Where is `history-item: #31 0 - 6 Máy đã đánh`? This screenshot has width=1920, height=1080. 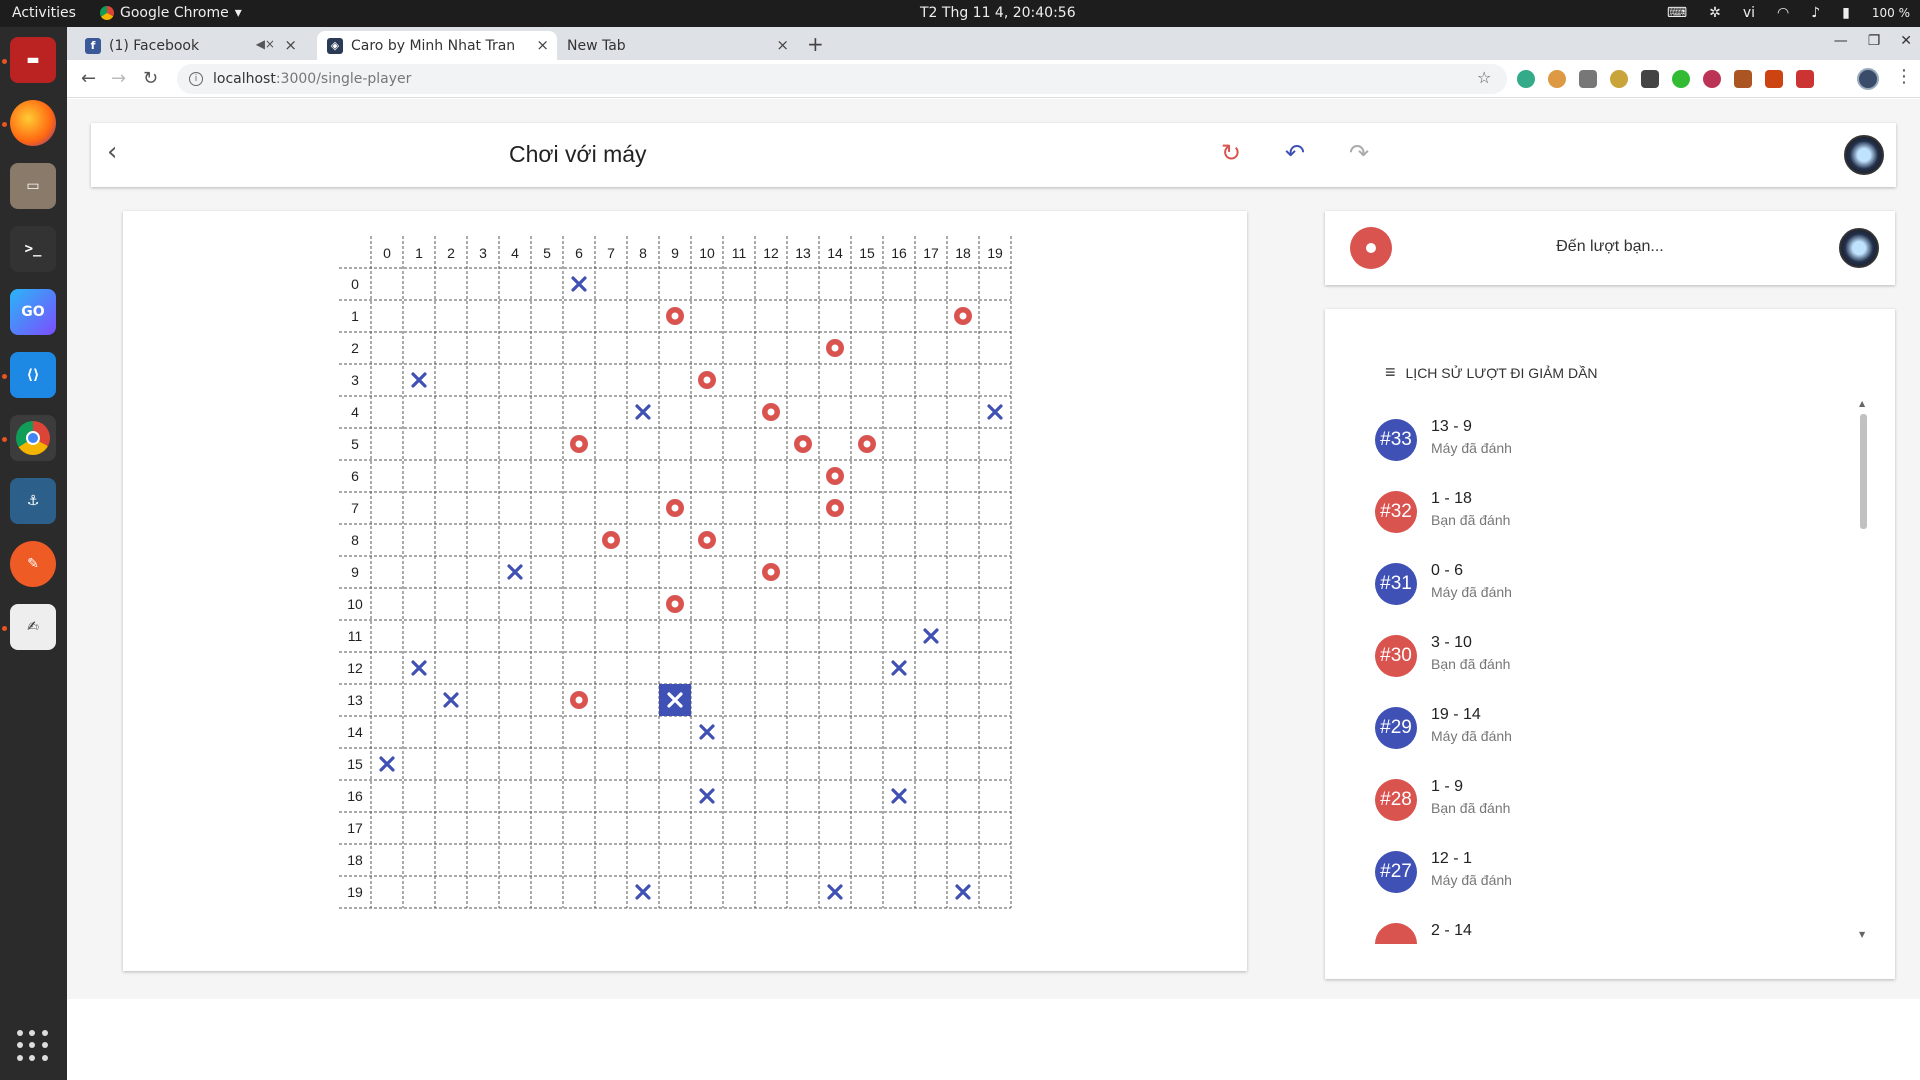
history-item: #31 0 - 6 Máy đã đánh is located at coordinates (1610, 589).